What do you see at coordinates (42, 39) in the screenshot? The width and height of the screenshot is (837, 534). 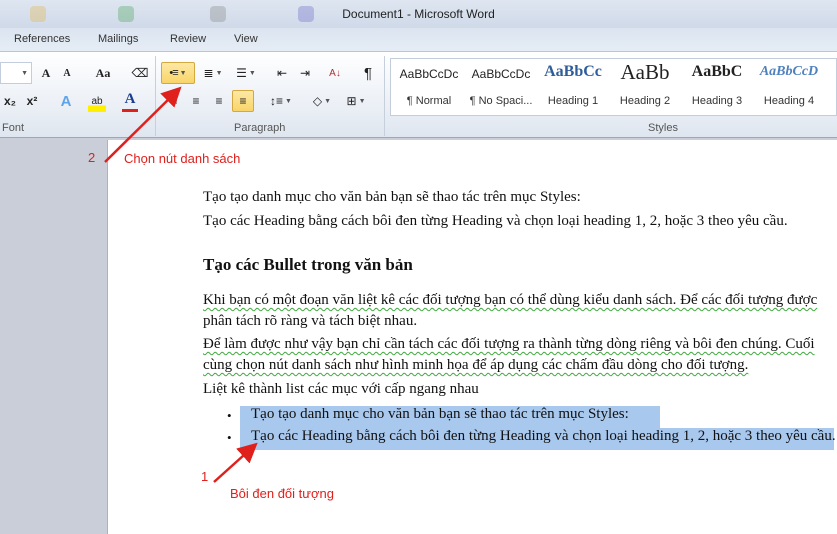 I see `tab-references: References` at bounding box center [42, 39].